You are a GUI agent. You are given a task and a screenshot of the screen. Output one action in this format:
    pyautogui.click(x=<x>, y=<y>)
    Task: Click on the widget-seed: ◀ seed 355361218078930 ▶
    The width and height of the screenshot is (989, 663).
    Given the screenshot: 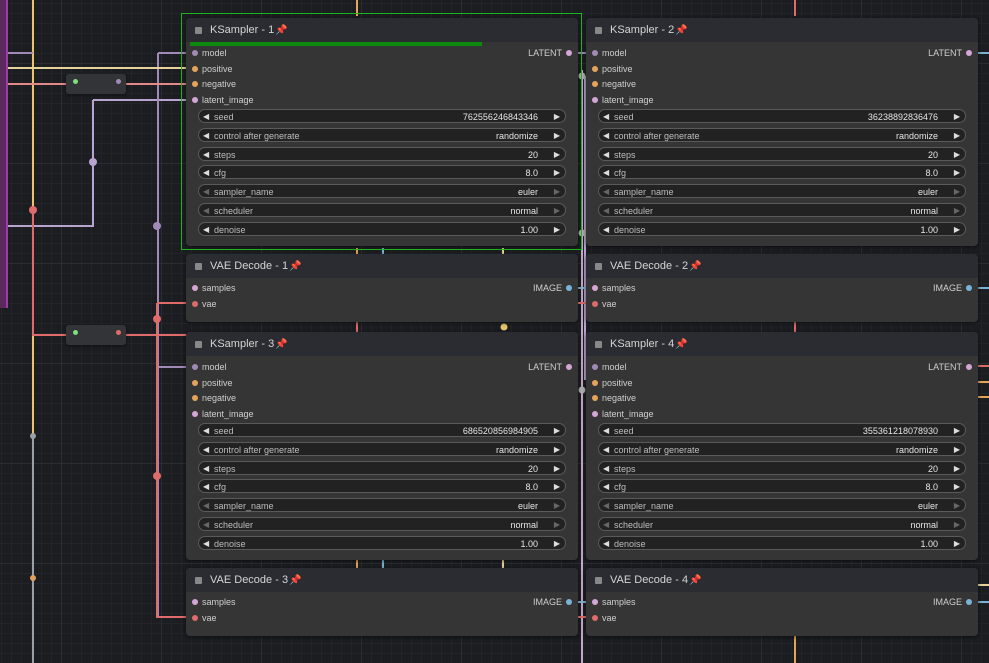 What is the action you would take?
    pyautogui.click(x=782, y=430)
    